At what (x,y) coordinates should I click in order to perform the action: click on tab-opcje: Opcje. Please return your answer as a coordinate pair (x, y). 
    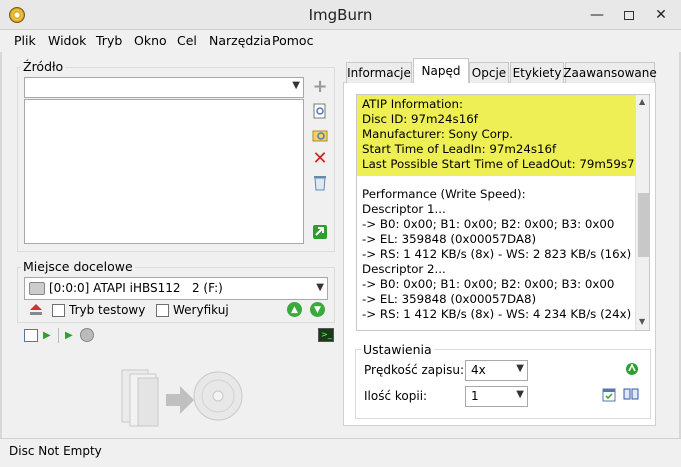
    Looking at the image, I should click on (489, 72).